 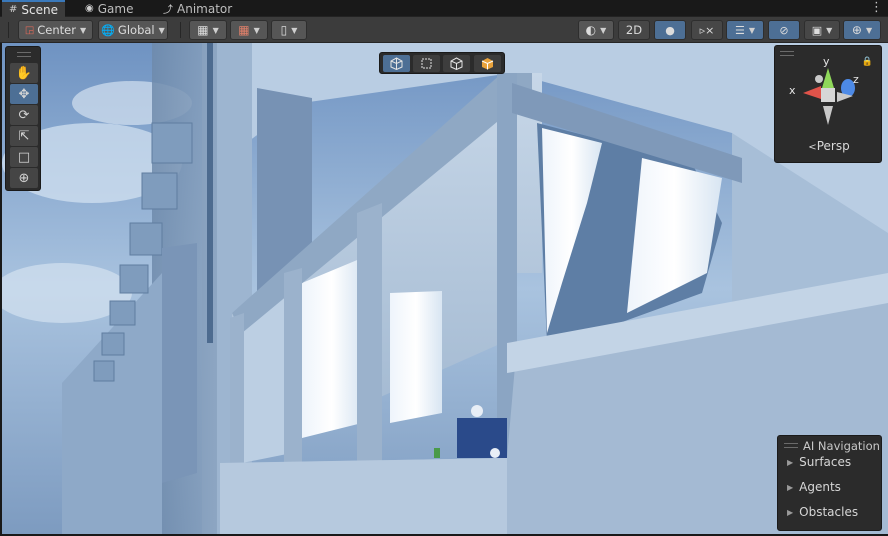 I want to click on effects-layers-icon: ☰, so click(x=739, y=30).